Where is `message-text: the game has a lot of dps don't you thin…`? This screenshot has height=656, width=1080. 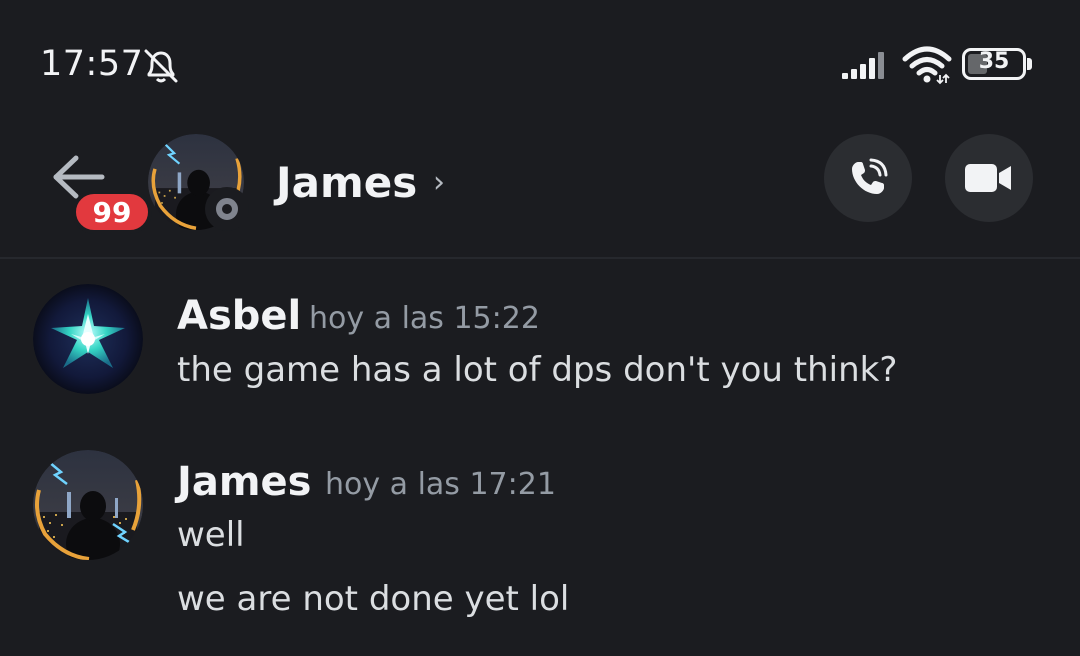 message-text: the game has a lot of dps don't you thin… is located at coordinates (537, 370).